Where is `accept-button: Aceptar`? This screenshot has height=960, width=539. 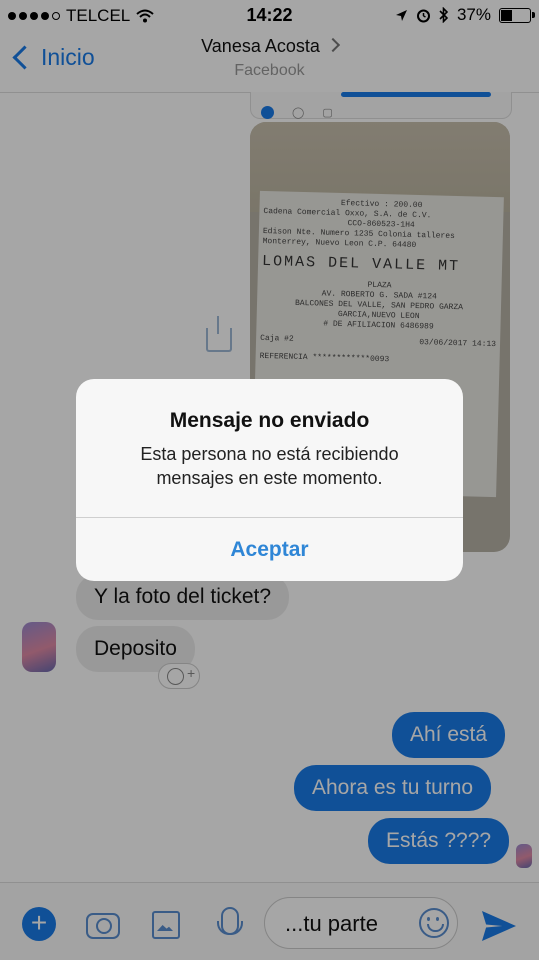 accept-button: Aceptar is located at coordinates (269, 549).